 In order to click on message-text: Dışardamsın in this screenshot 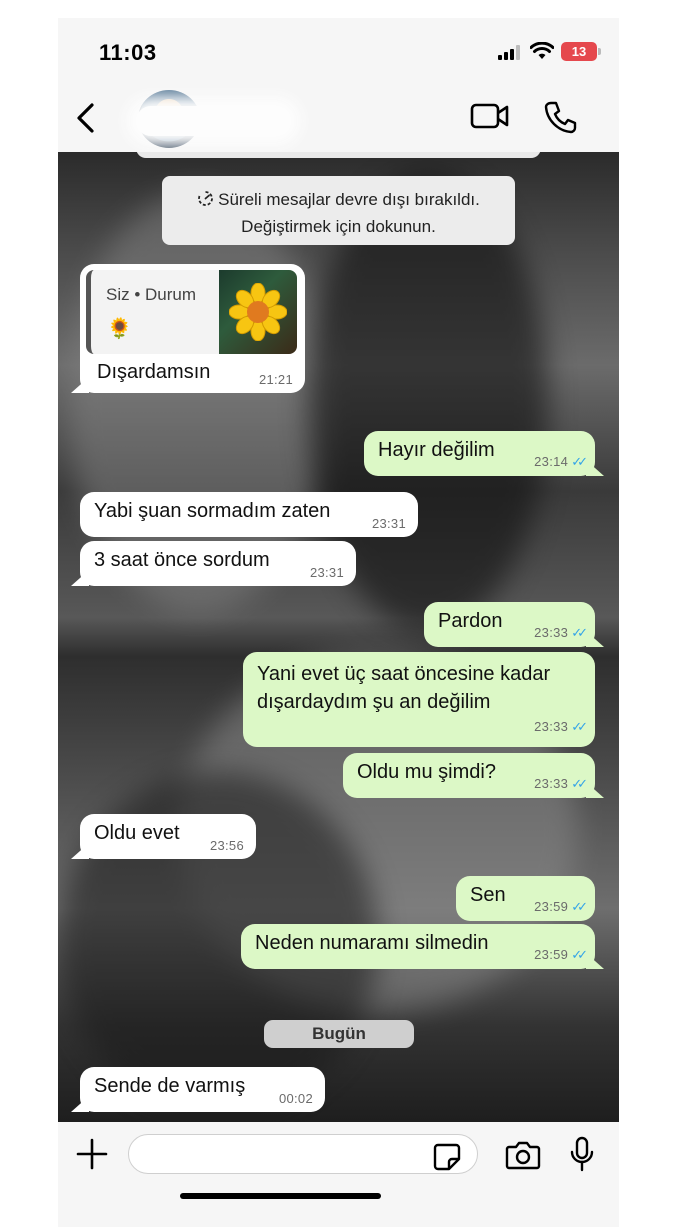, I will do `click(154, 372)`.